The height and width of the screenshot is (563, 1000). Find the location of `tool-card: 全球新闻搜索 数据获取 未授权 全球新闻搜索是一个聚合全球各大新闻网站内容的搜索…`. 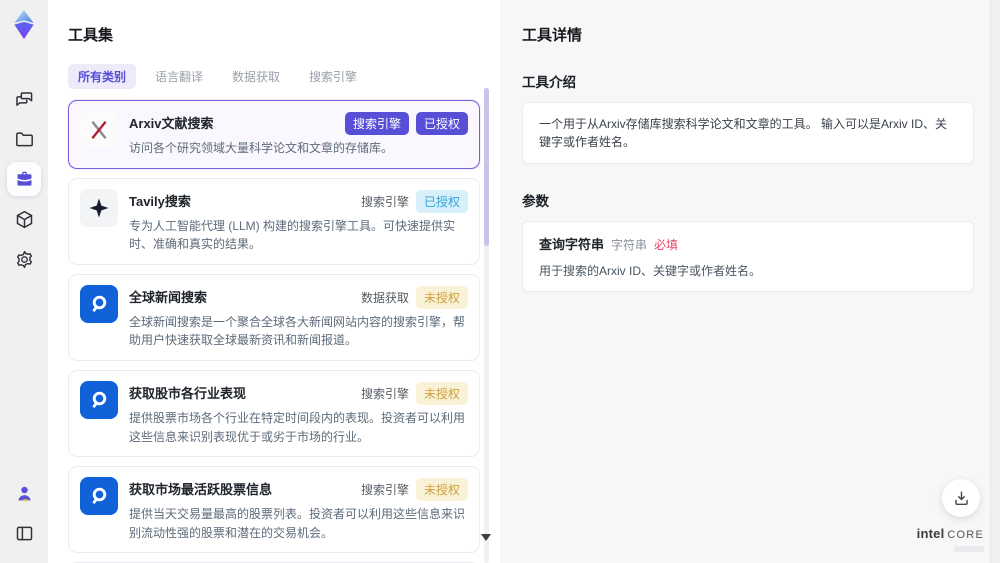

tool-card: 全球新闻搜索 数据获取 未授权 全球新闻搜索是一个聚合全球各大新闻网站内容的搜索… is located at coordinates (274, 317).